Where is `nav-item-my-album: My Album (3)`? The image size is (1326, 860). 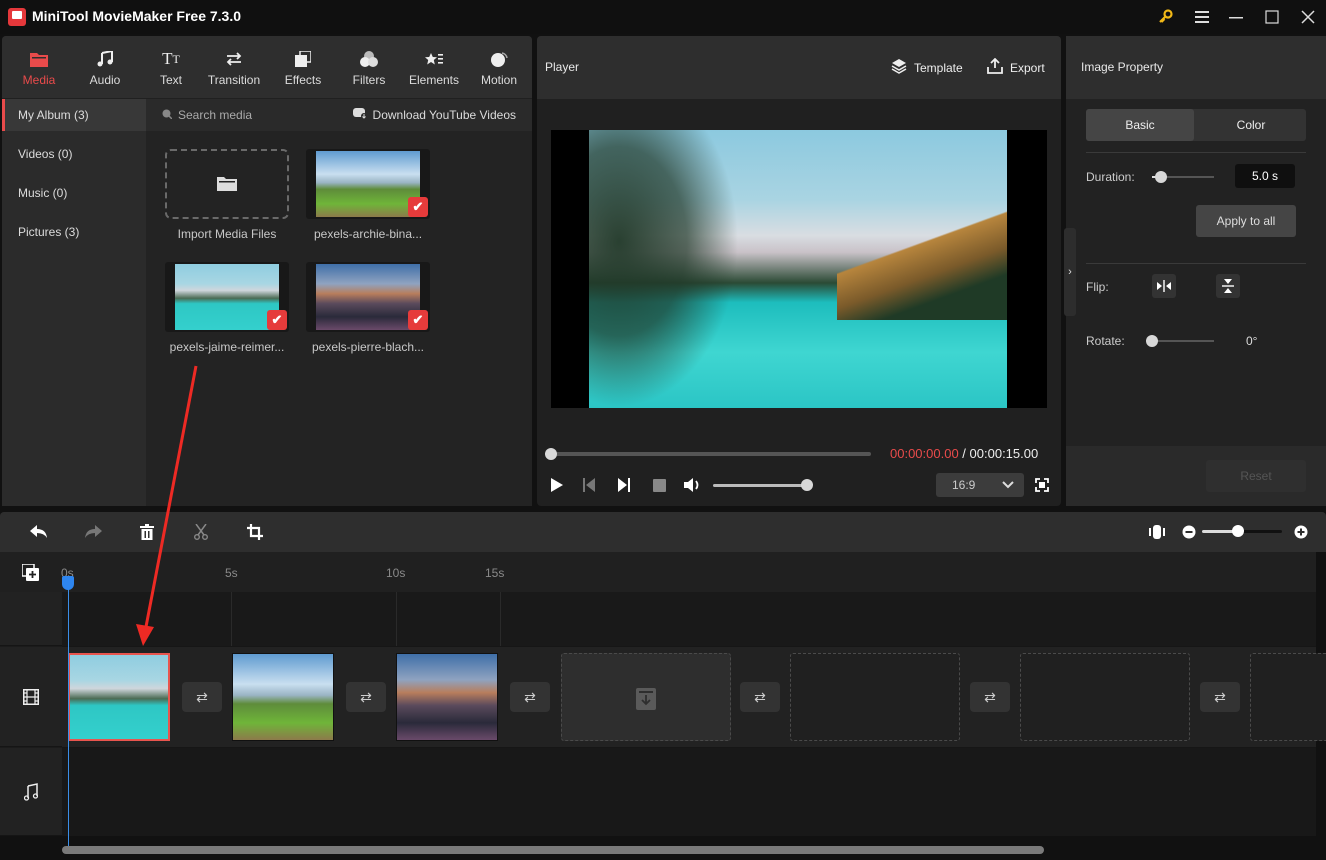
nav-item-my-album: My Album (3) is located at coordinates (74, 115).